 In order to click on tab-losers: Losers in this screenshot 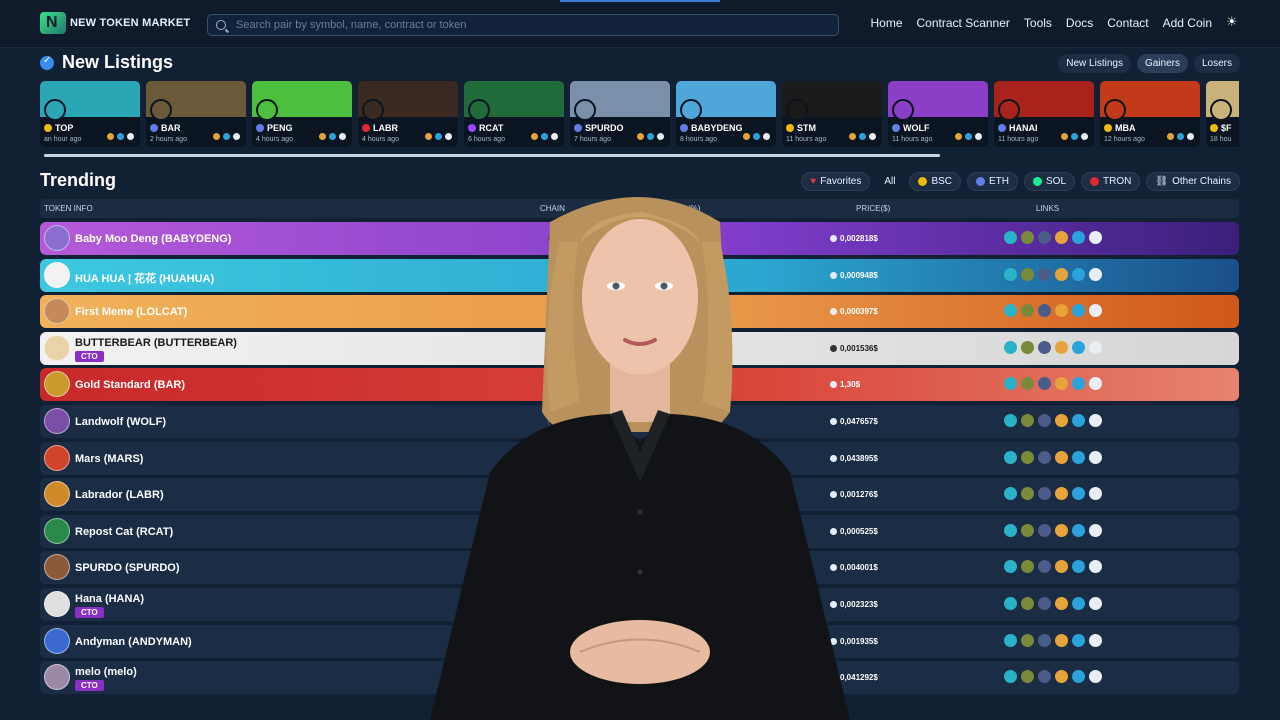, I will do `click(1216, 63)`.